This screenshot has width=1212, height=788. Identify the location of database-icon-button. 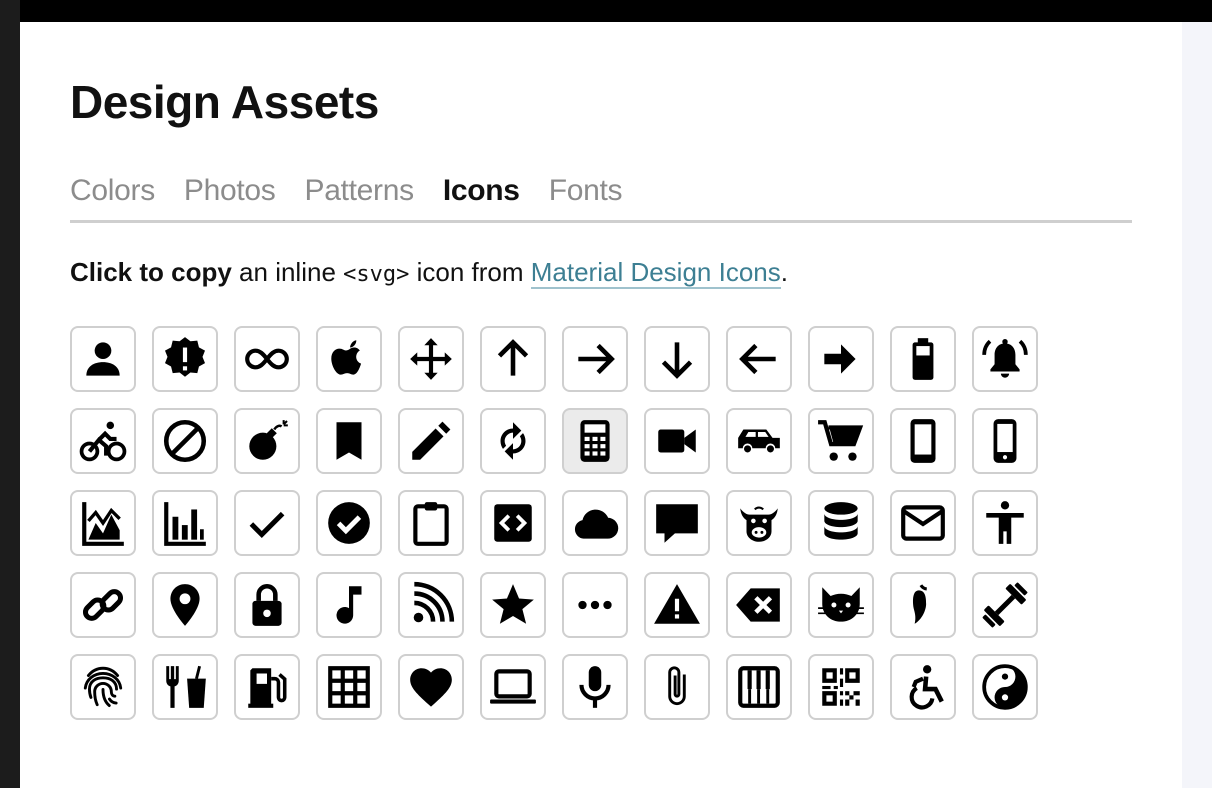
(841, 523).